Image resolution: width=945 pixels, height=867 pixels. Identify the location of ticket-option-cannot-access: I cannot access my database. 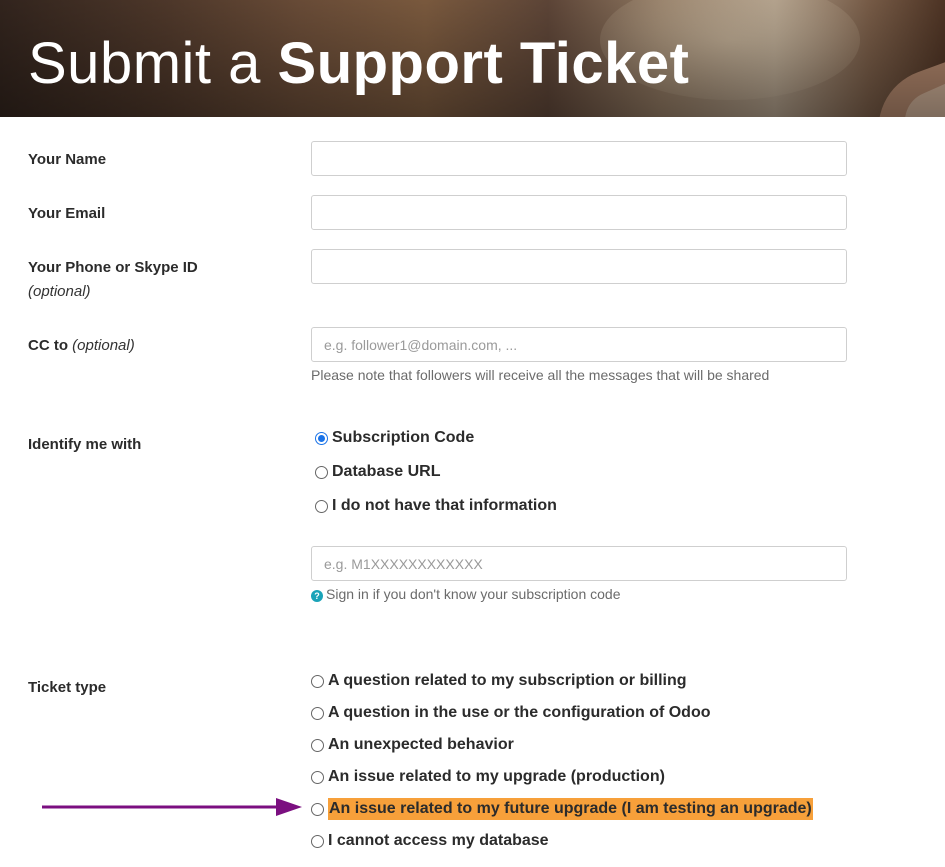
(430, 841).